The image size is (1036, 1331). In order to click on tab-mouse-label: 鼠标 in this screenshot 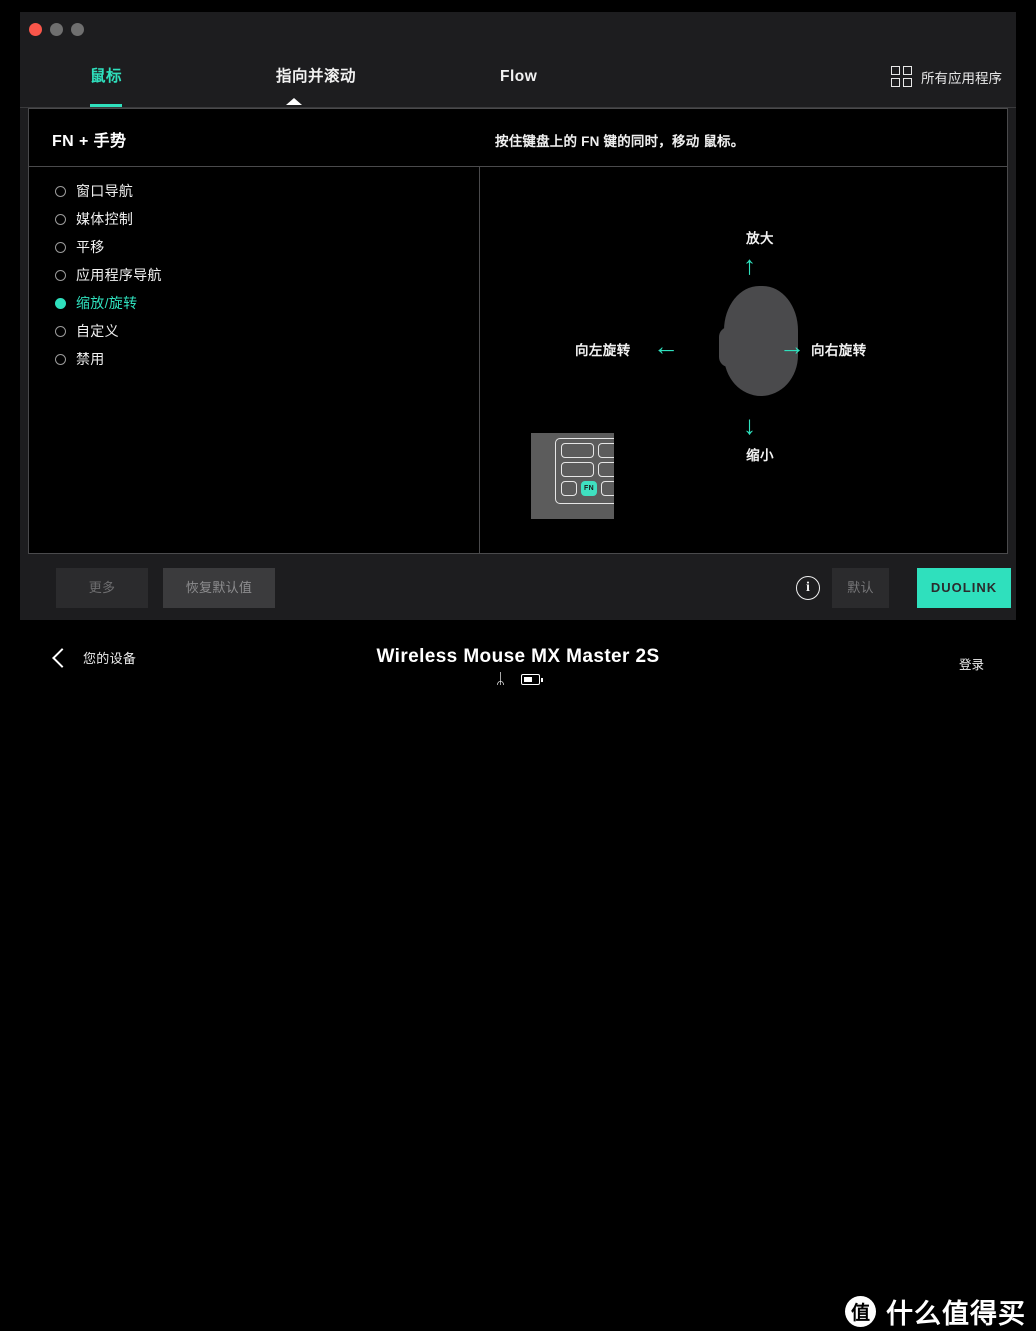, I will do `click(106, 76)`.